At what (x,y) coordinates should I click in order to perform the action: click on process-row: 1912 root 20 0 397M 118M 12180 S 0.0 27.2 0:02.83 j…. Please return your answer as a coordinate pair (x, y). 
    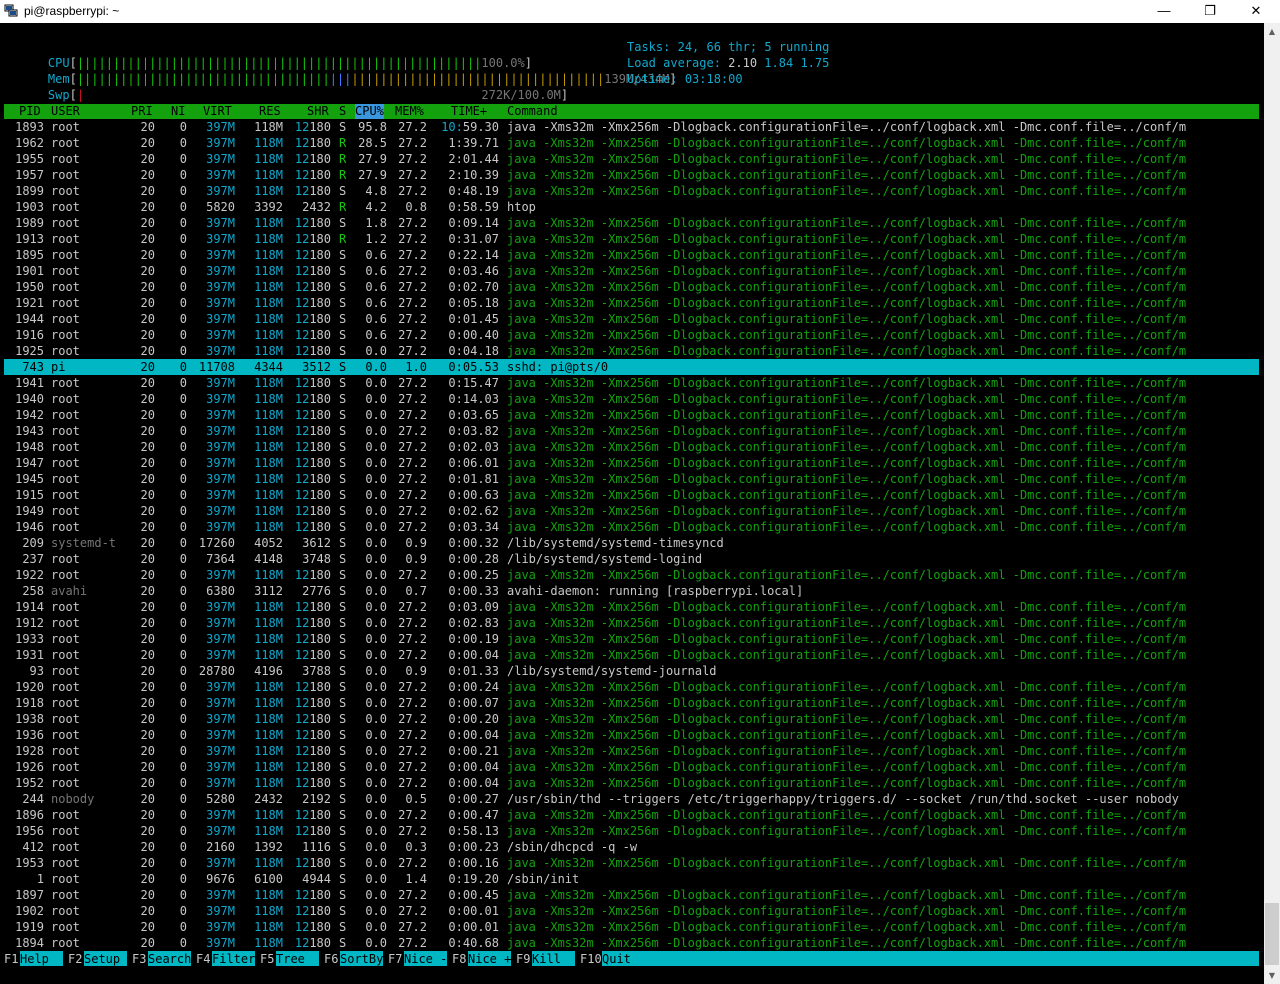
    Looking at the image, I should click on (631, 623).